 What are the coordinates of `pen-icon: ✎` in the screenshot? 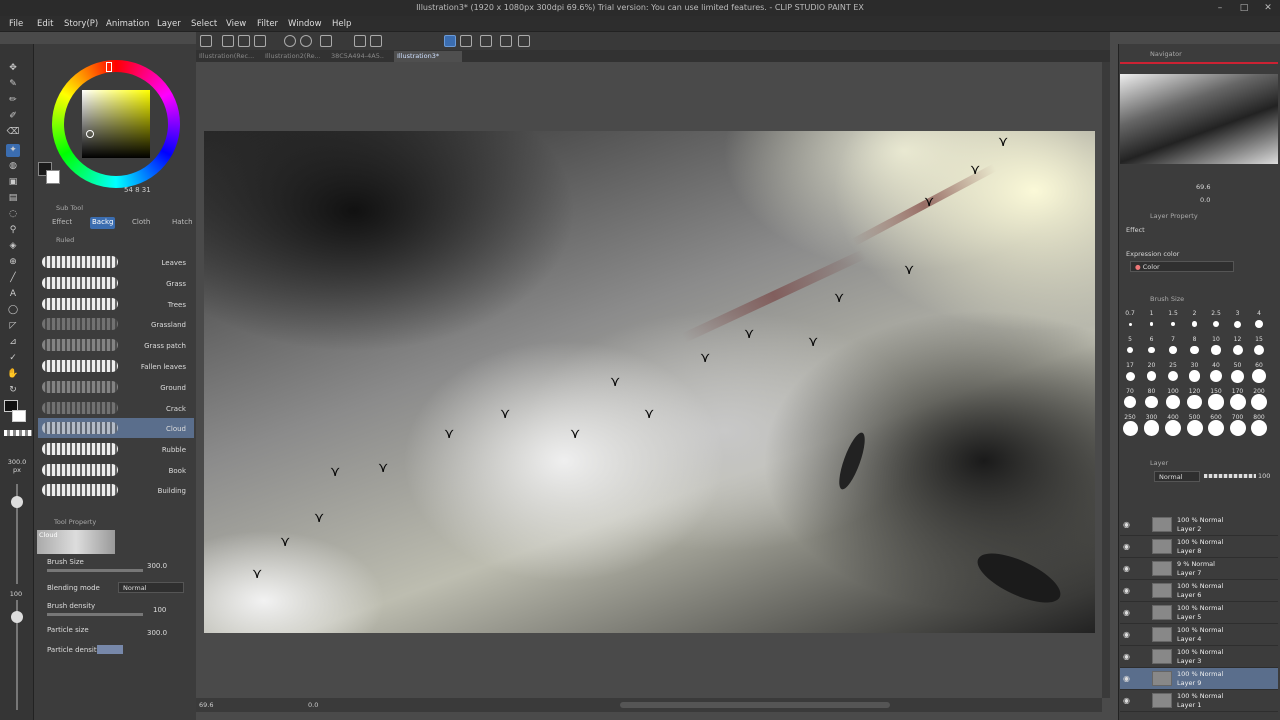 It's located at (13, 84).